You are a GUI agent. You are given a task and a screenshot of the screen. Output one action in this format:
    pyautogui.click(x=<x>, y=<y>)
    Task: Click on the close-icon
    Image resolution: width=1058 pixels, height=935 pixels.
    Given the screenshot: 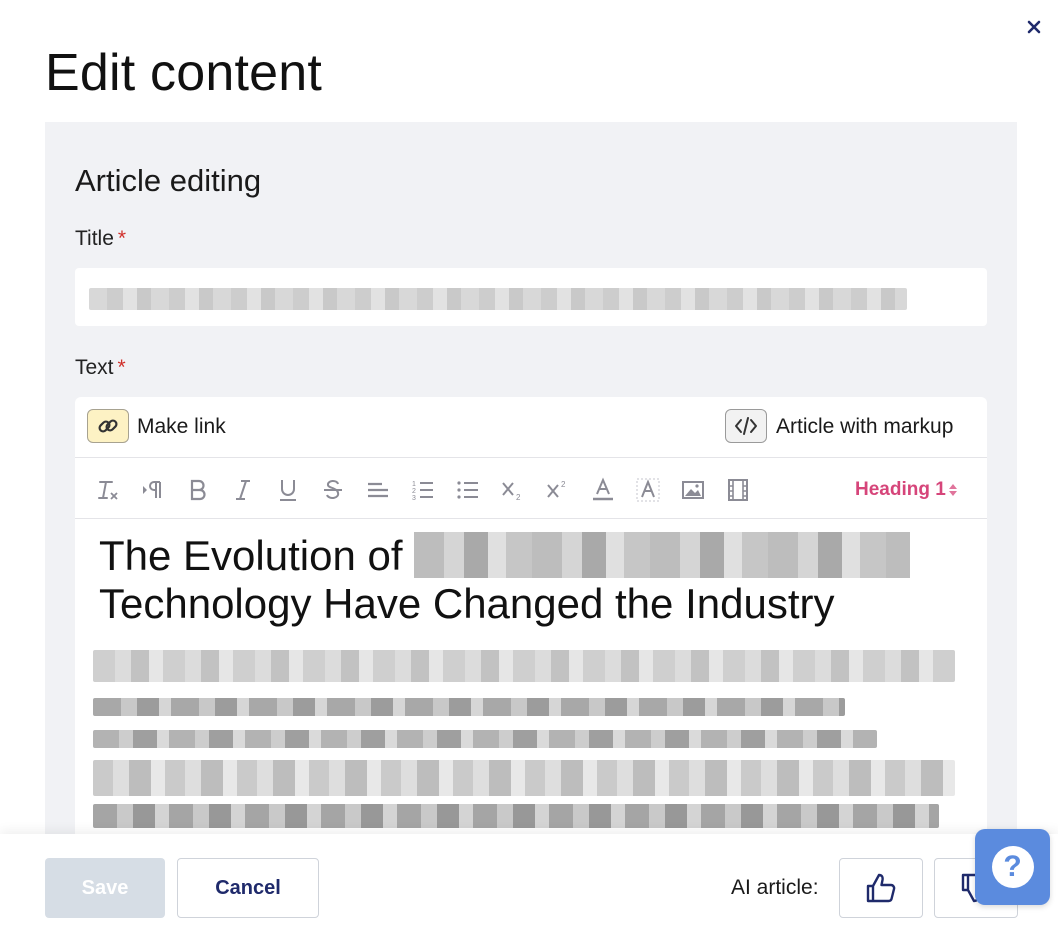 What is the action you would take?
    pyautogui.click(x=1034, y=27)
    